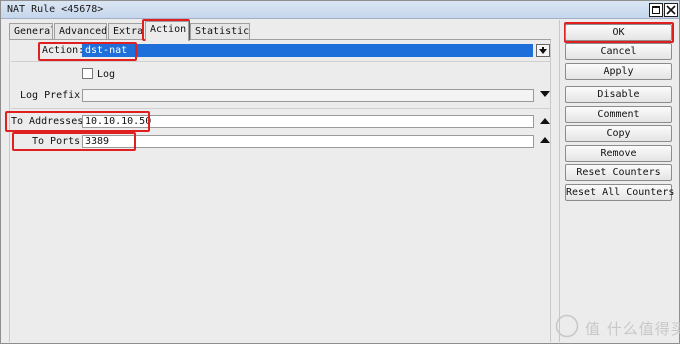 This screenshot has height=344, width=680. What do you see at coordinates (545, 94) in the screenshot?
I see `collapse-down-icon` at bounding box center [545, 94].